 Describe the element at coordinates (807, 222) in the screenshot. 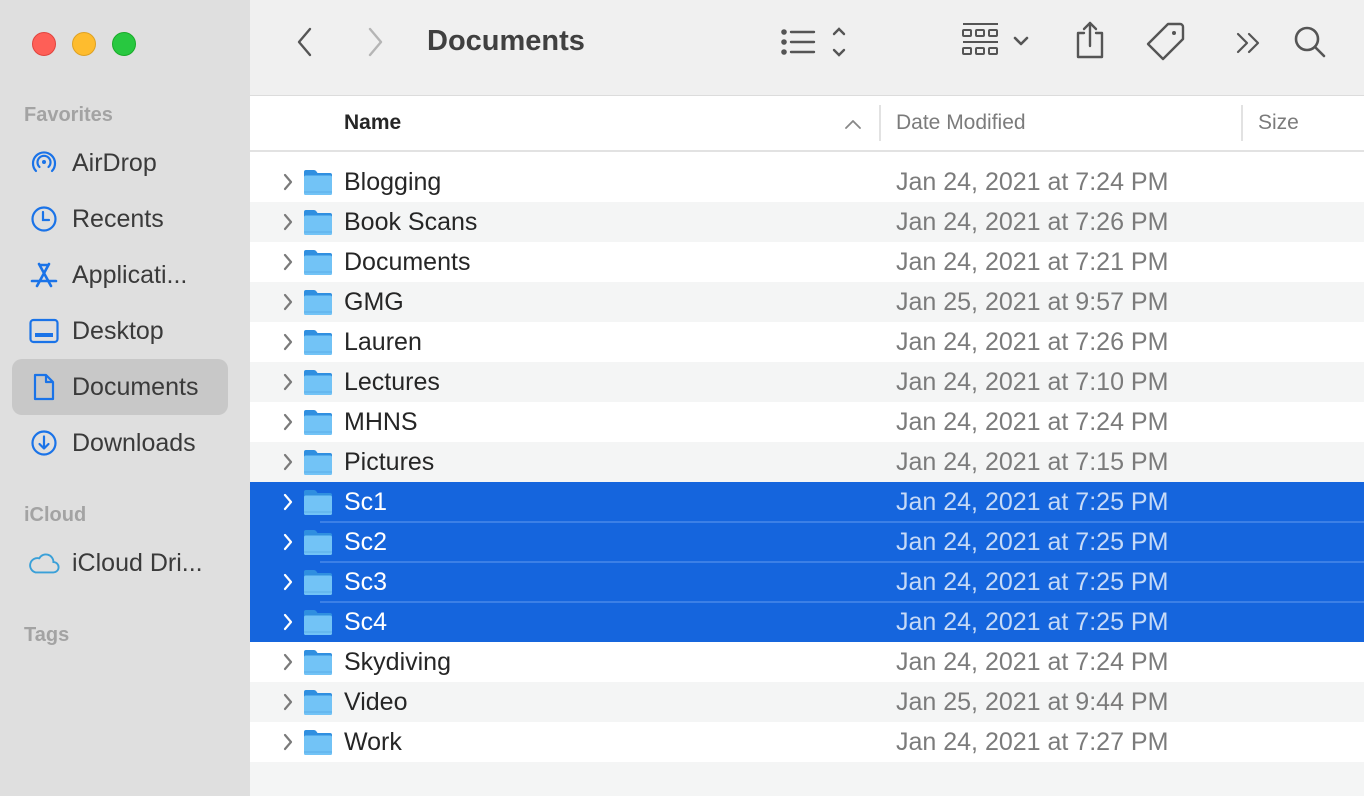

I see `file-row: Book Scans Jan 24, 2021 at 7:26 PM` at that location.